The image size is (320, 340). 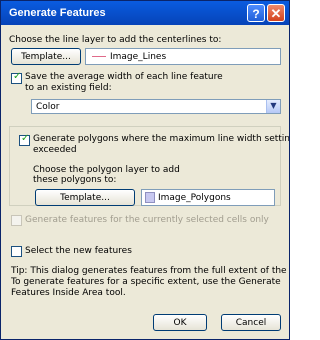 I want to click on width-field-value: Color, so click(x=48, y=107).